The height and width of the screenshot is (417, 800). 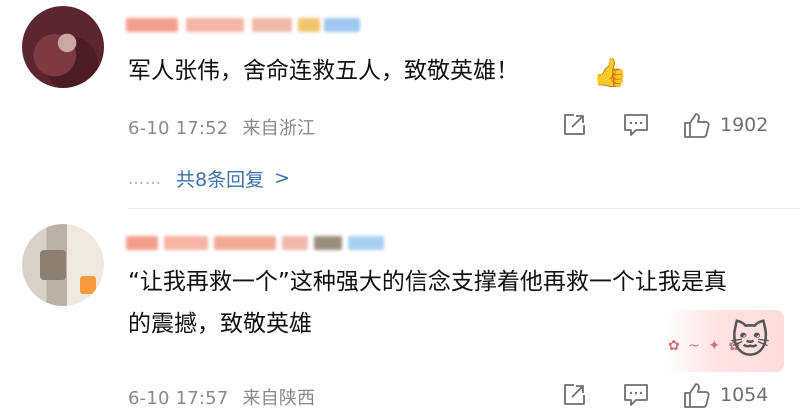 I want to click on thumbs-up-outline-icon, so click(x=697, y=395).